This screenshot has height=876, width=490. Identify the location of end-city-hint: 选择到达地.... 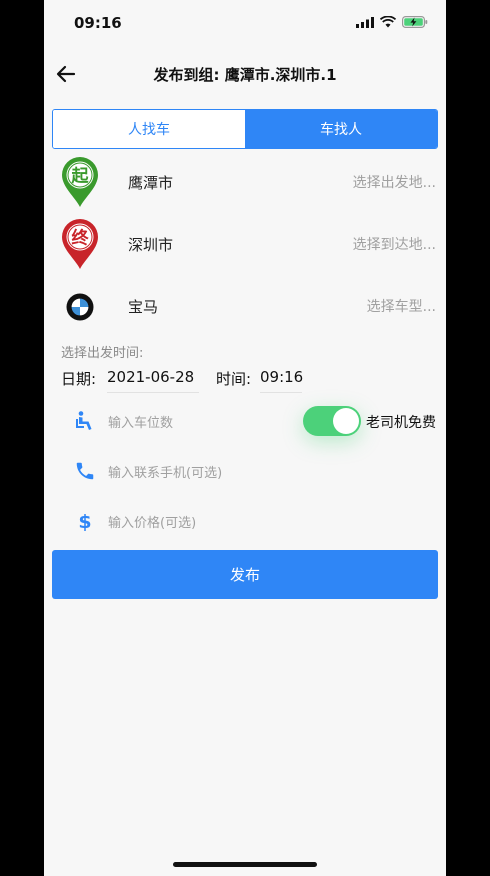
(394, 244).